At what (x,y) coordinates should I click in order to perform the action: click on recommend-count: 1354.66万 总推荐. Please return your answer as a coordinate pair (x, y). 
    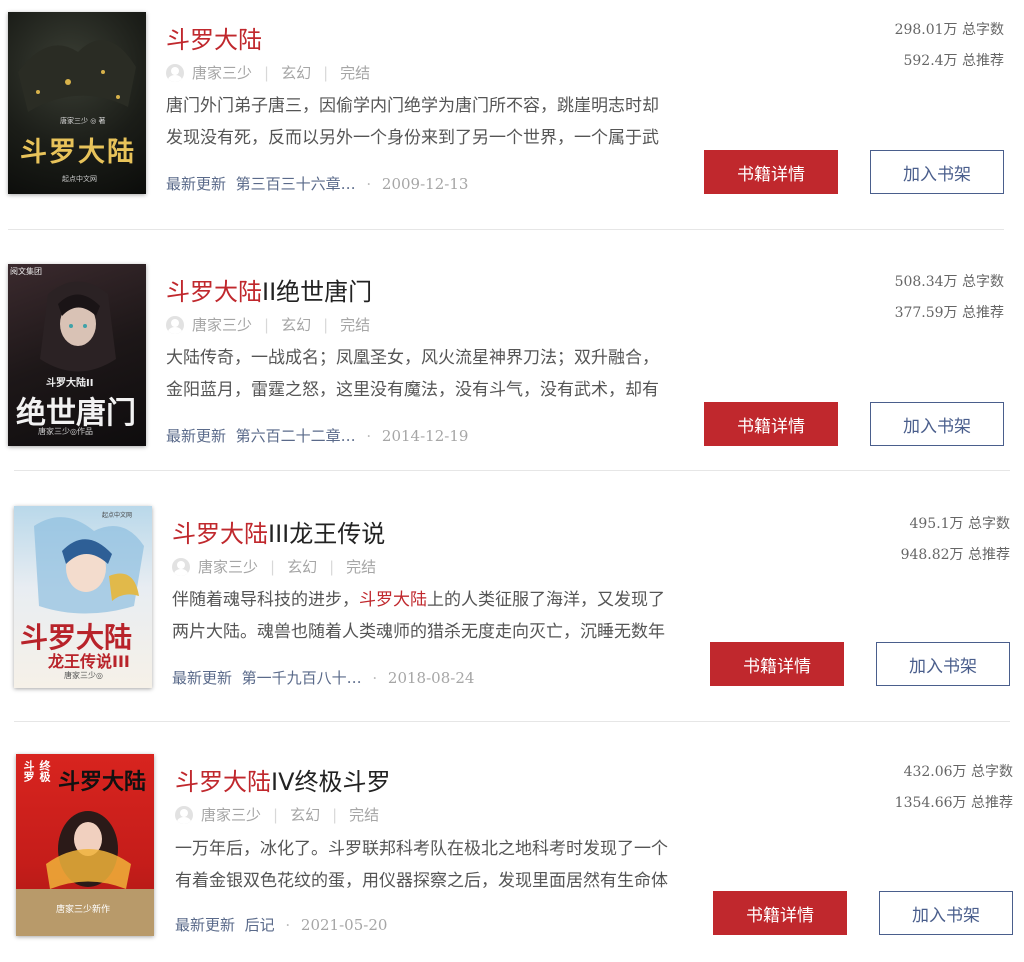
    Looking at the image, I should click on (953, 803).